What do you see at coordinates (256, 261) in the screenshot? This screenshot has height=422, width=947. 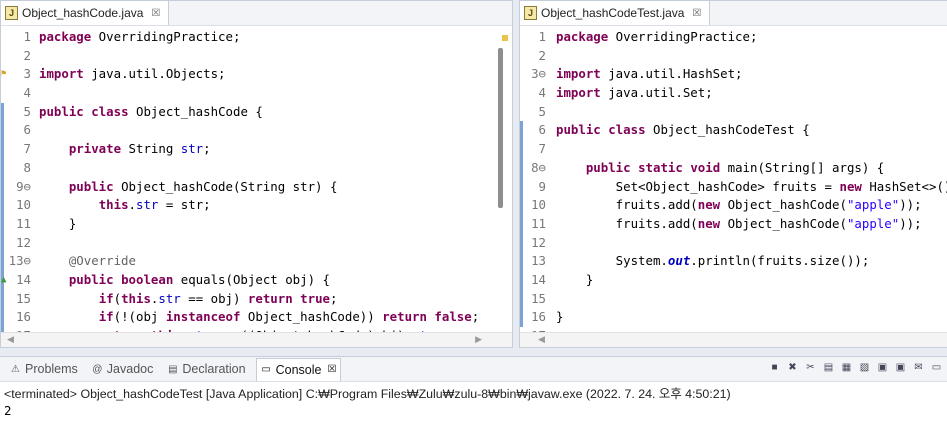 I see `code-line: 13⊖ @Override` at bounding box center [256, 261].